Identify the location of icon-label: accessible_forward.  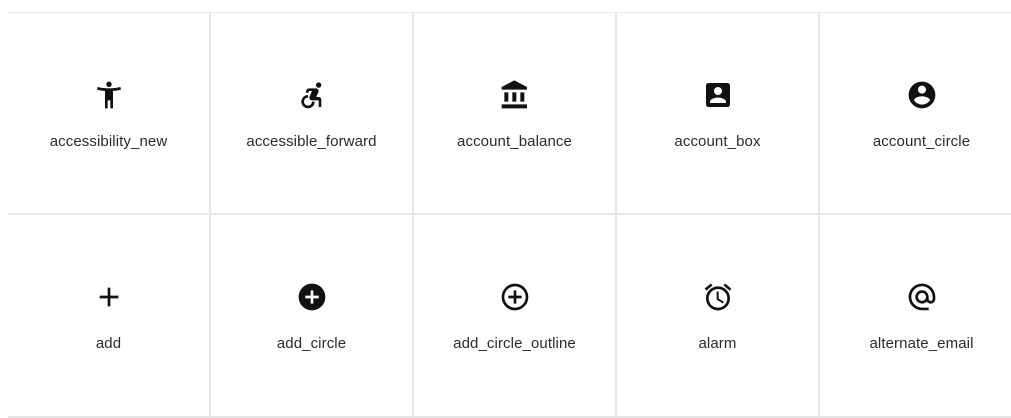
(311, 141).